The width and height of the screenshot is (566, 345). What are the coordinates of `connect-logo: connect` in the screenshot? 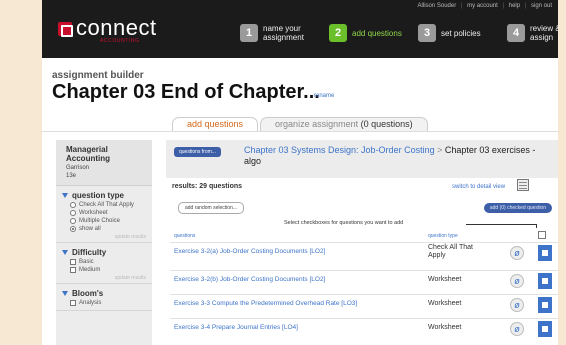 It's located at (107, 27).